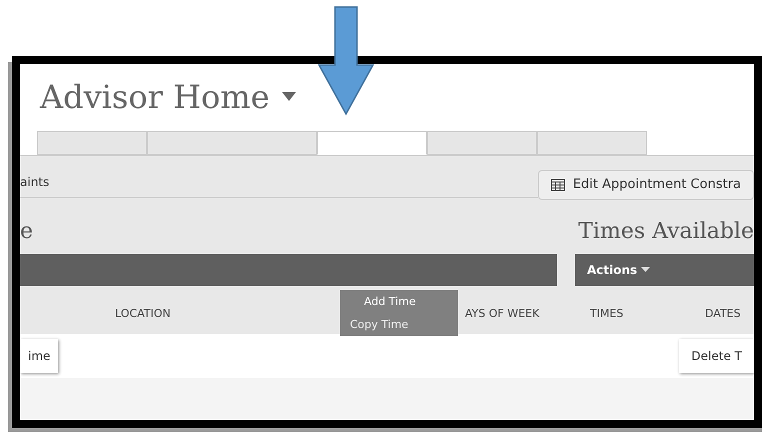 The height and width of the screenshot is (436, 766). I want to click on add-time-button: ime, so click(39, 356).